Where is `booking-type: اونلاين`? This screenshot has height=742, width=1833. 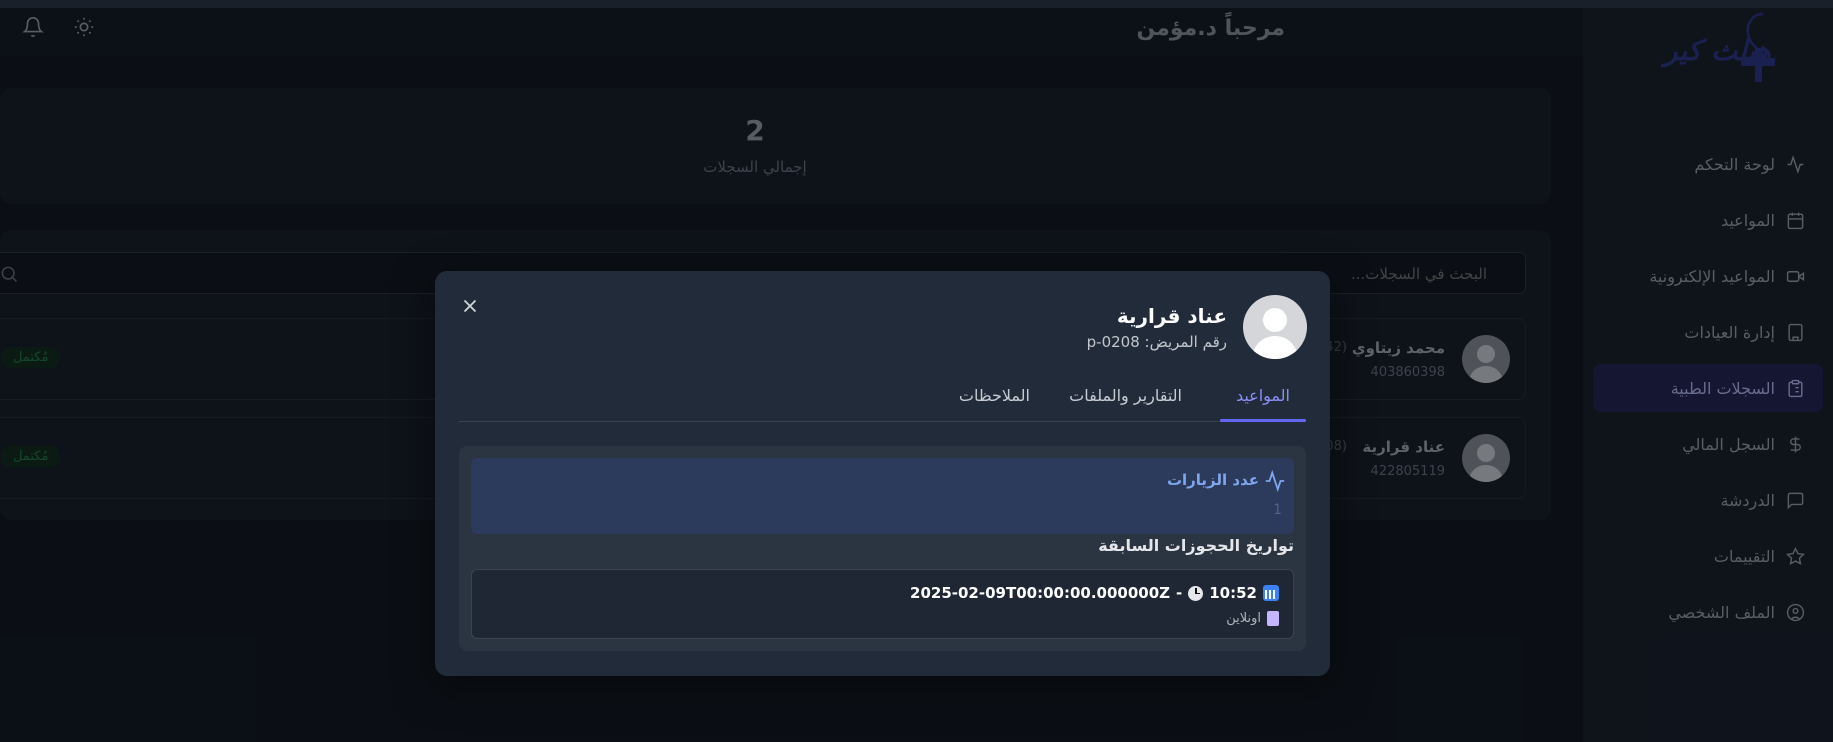
booking-type: اونلاين is located at coordinates (1243, 618).